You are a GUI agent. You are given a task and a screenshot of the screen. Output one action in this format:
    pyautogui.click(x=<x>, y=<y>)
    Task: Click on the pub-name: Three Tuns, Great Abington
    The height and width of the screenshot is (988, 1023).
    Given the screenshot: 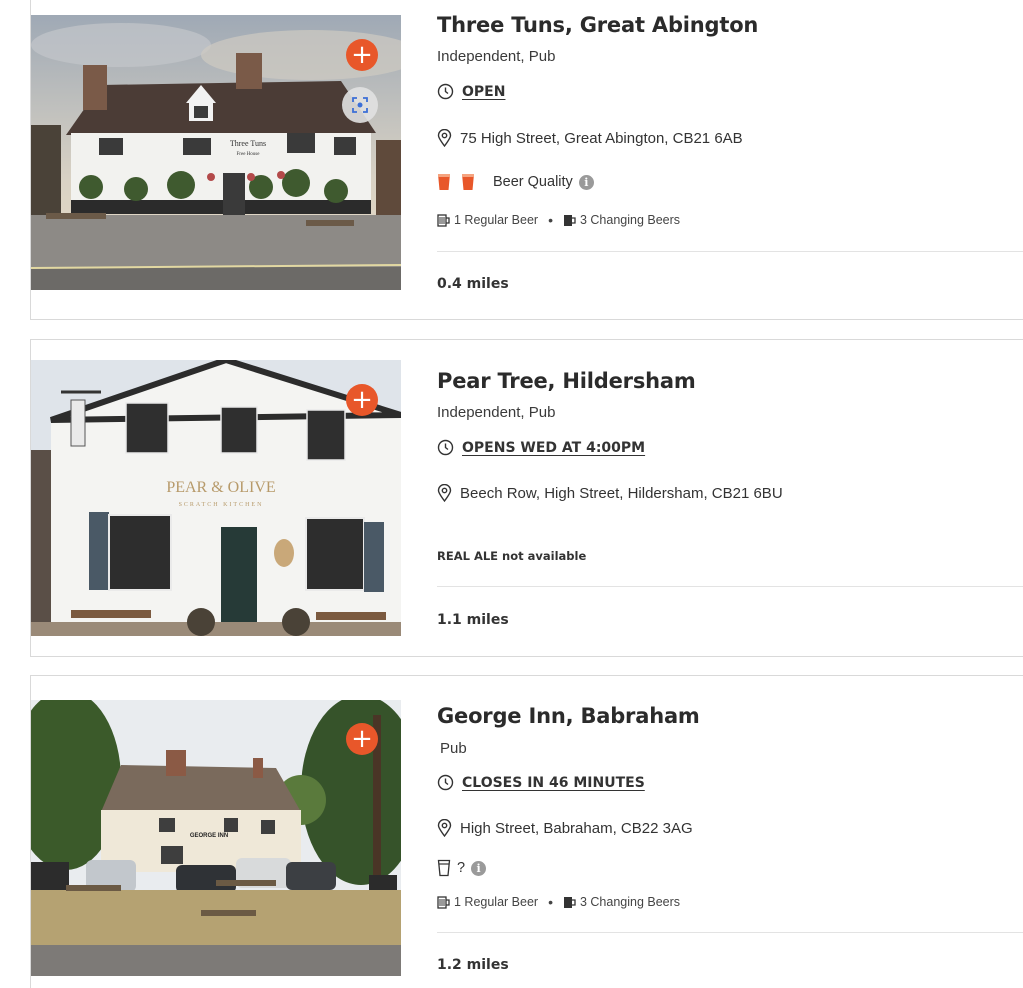 What is the action you would take?
    pyautogui.click(x=597, y=25)
    